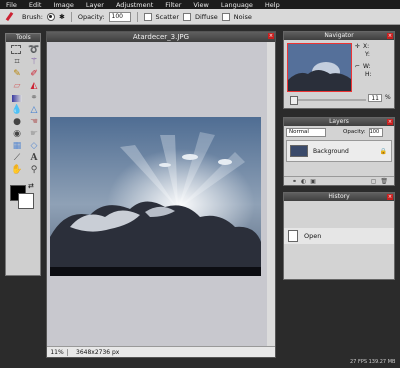  Describe the element at coordinates (271, 195) in the screenshot. I see `vertical-scrollbar` at that location.